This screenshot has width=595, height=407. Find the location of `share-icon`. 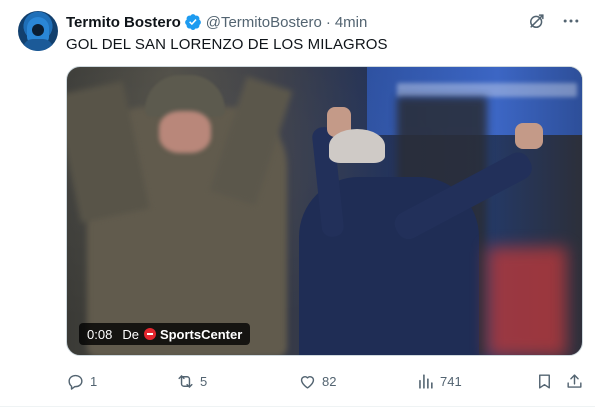

share-icon is located at coordinates (574, 380).